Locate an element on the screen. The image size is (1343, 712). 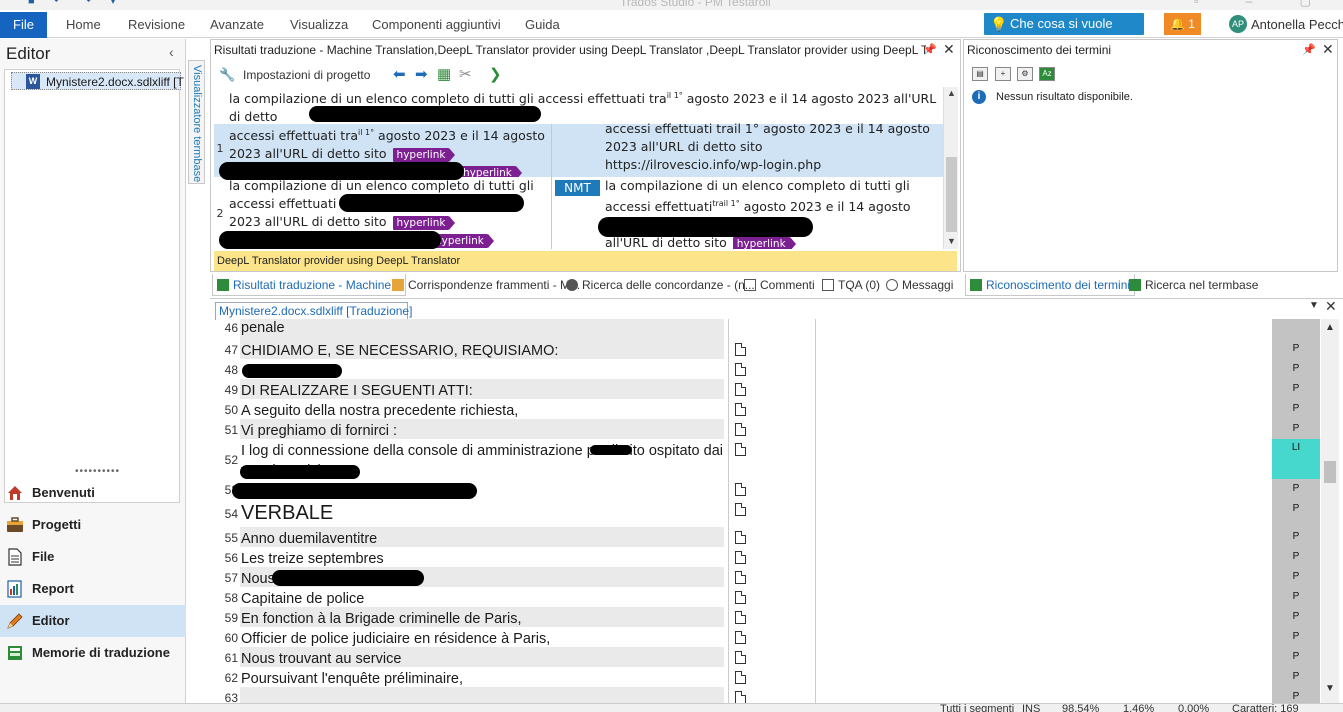
nav-item-file: File is located at coordinates (93, 557).